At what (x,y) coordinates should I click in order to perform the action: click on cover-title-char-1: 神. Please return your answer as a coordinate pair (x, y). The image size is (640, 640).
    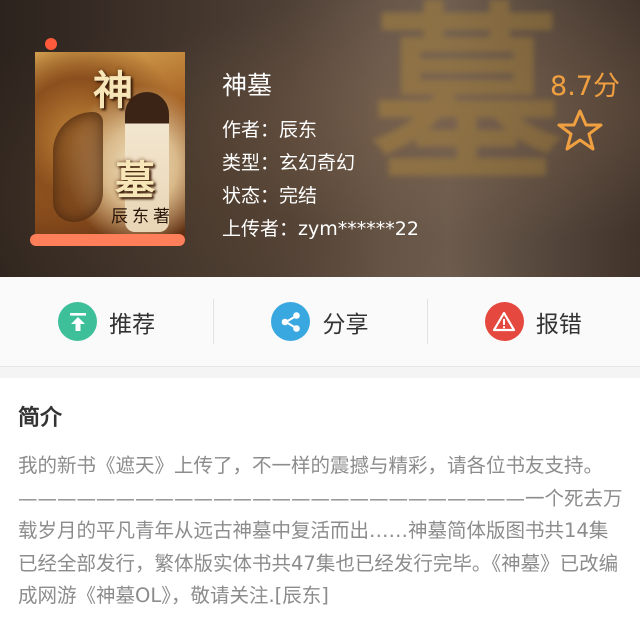
    Looking at the image, I should click on (113, 90).